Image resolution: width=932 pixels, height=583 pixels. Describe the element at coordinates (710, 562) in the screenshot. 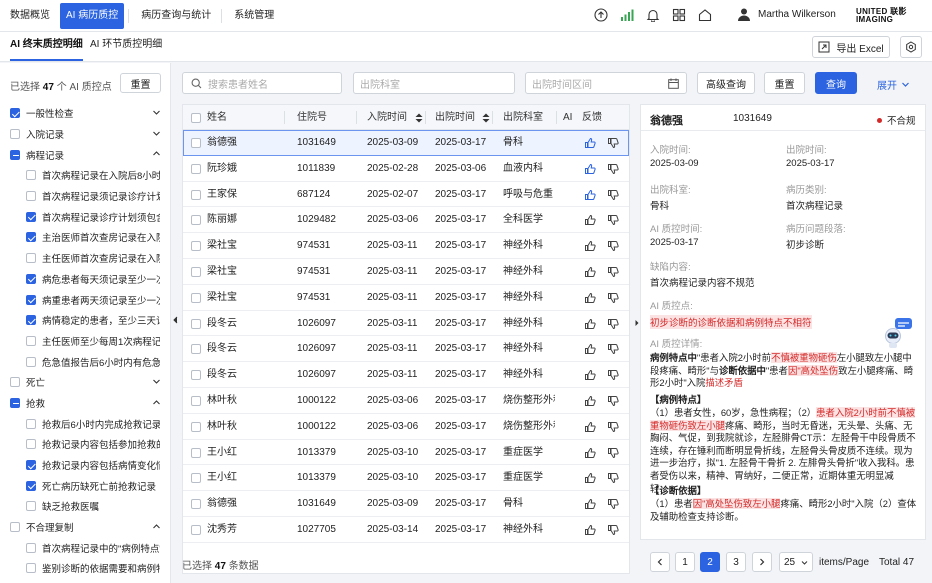

I see `page-2-button: 2` at that location.